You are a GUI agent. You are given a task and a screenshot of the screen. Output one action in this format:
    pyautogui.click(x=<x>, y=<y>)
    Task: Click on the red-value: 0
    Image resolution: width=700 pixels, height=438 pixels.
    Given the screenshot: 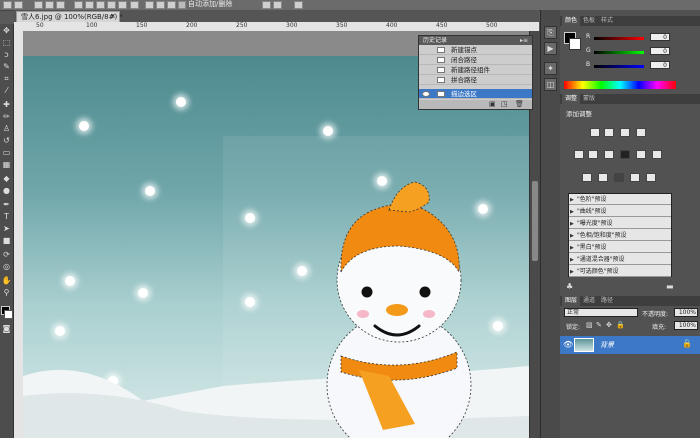 What is the action you would take?
    pyautogui.click(x=660, y=37)
    